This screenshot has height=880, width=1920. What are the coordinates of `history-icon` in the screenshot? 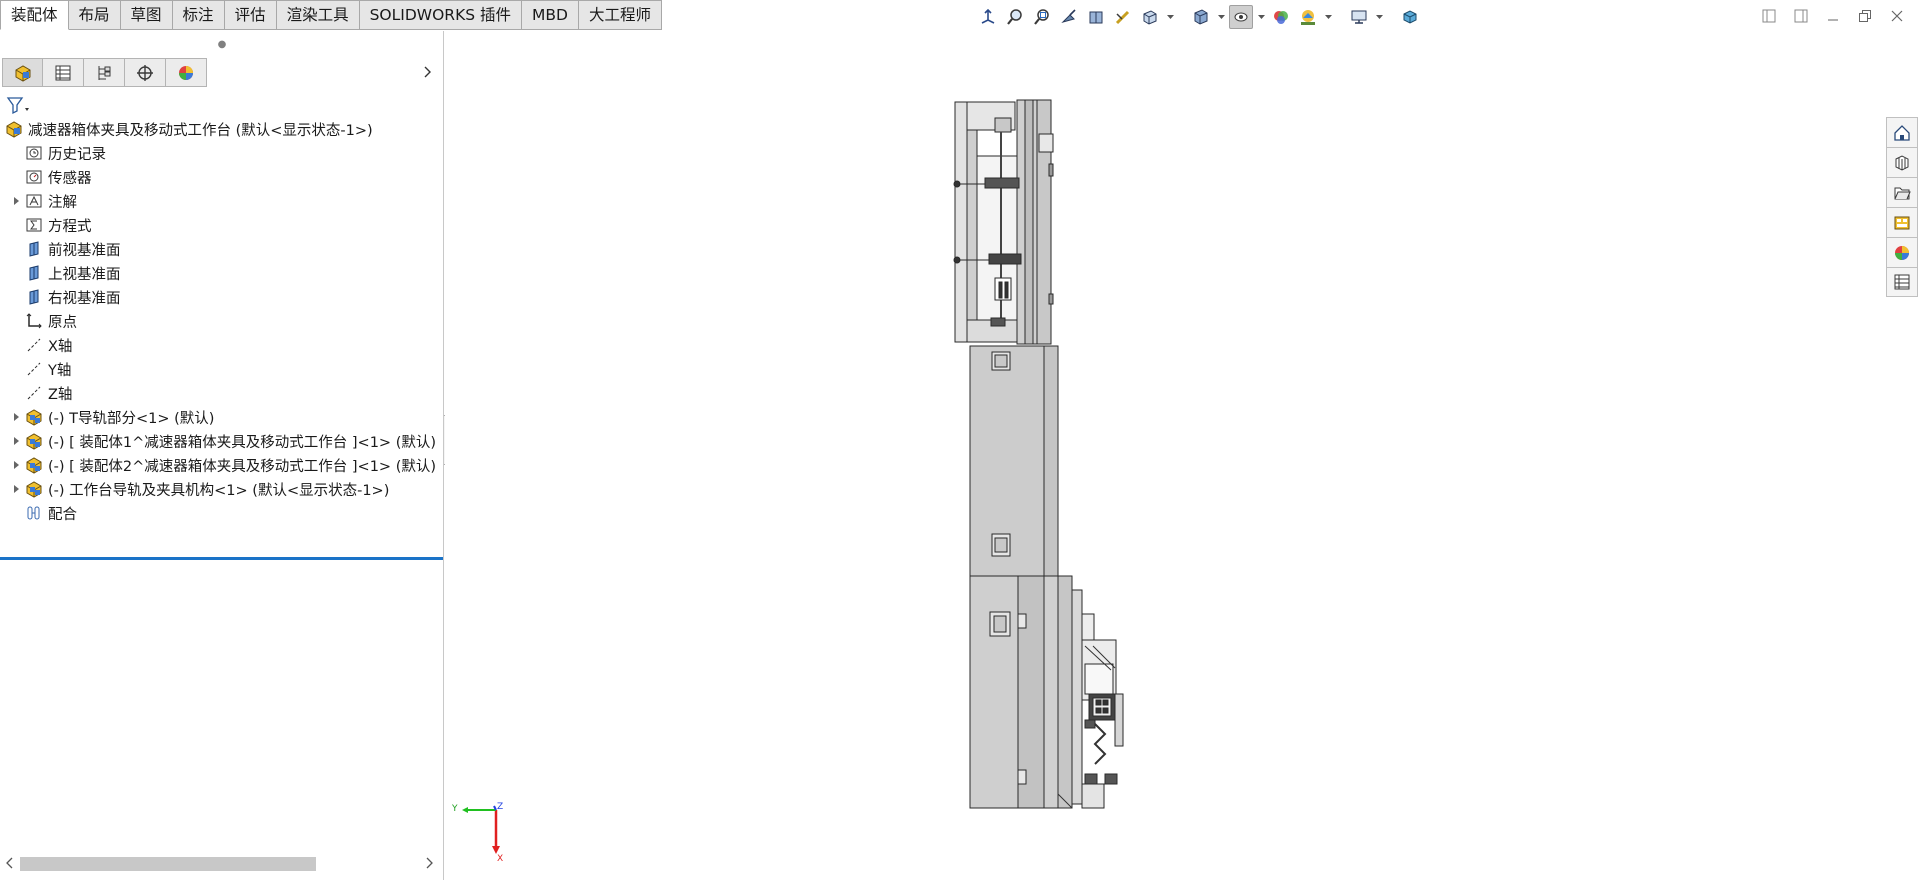 It's located at (34, 153).